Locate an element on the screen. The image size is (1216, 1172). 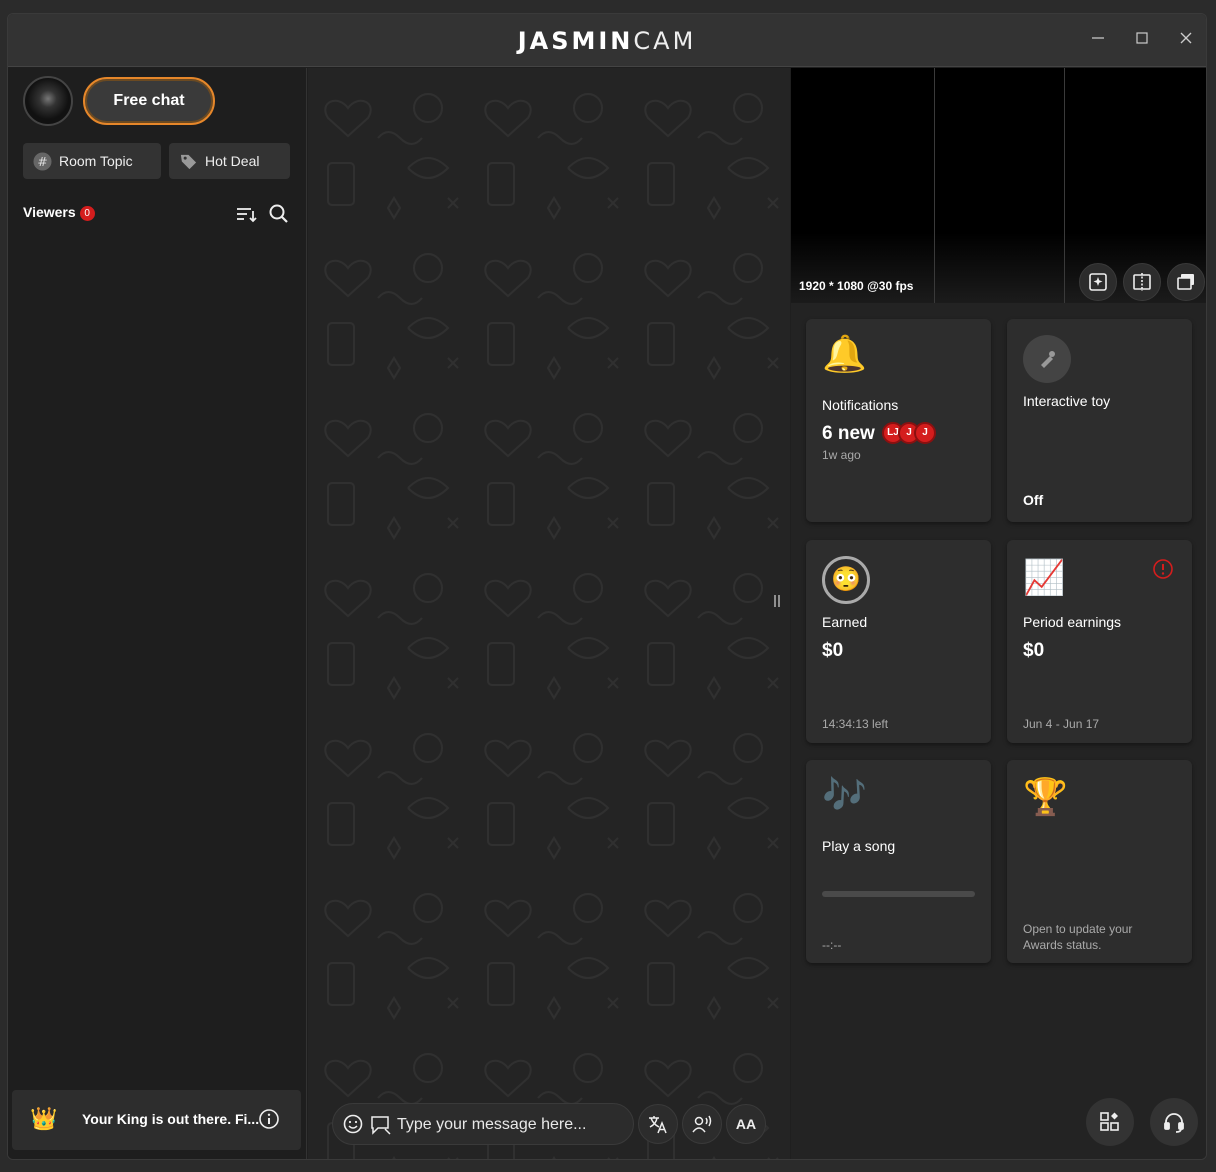
room-topic-button: # Room Topic is located at coordinates (92, 161).